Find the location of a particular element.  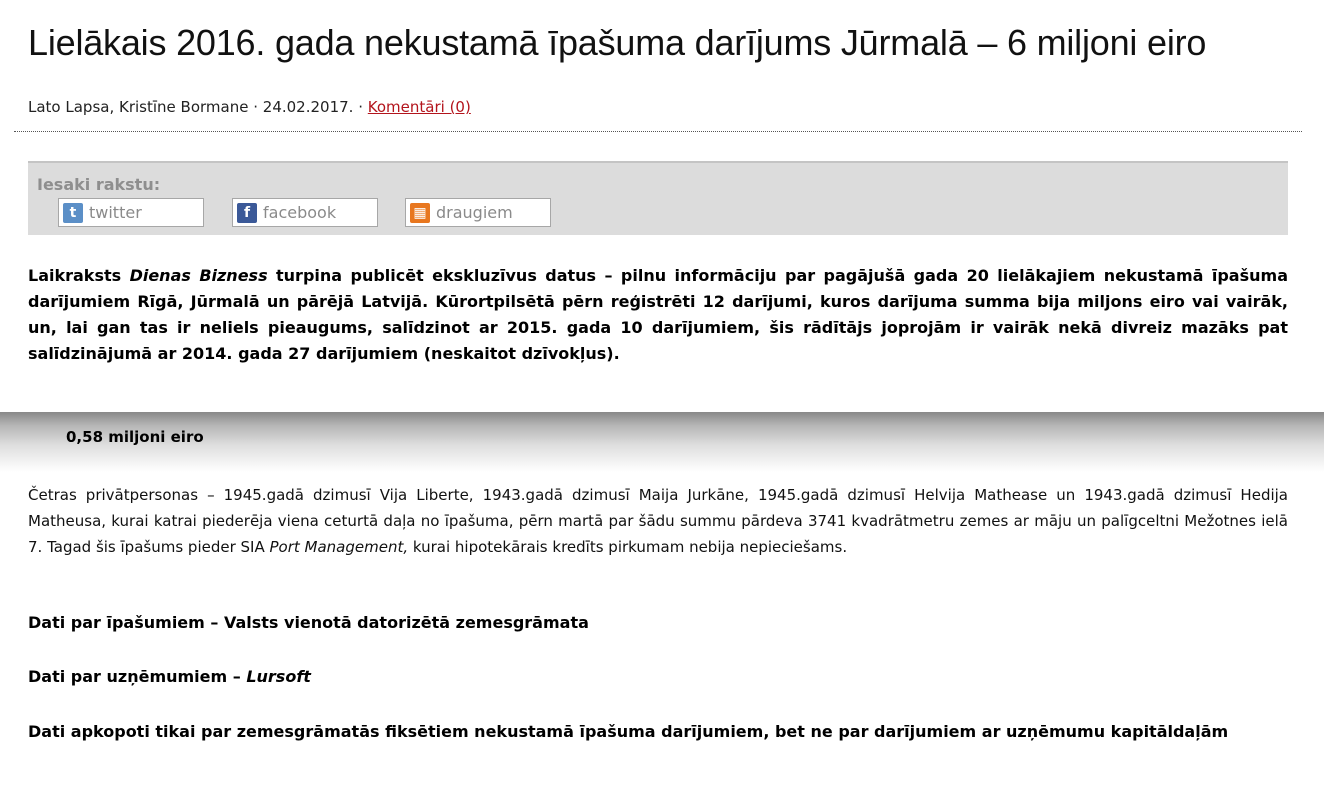

twitter-share-button: t twitter is located at coordinates (131, 212).